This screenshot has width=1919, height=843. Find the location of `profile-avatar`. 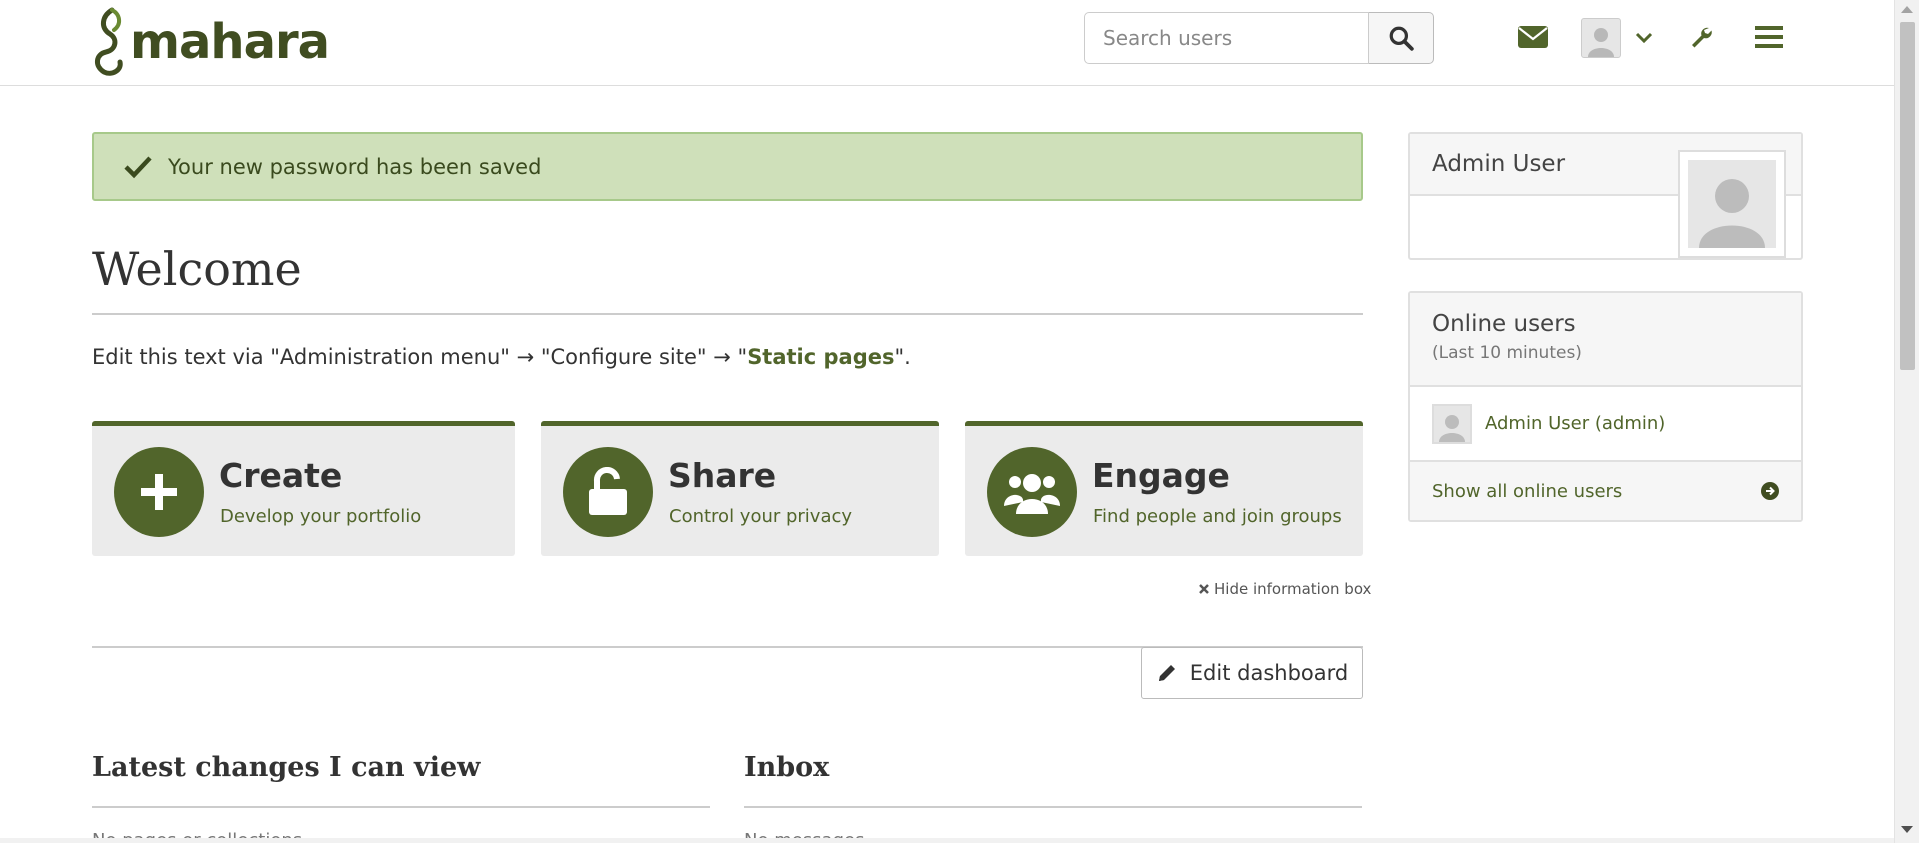

profile-avatar is located at coordinates (1732, 204).